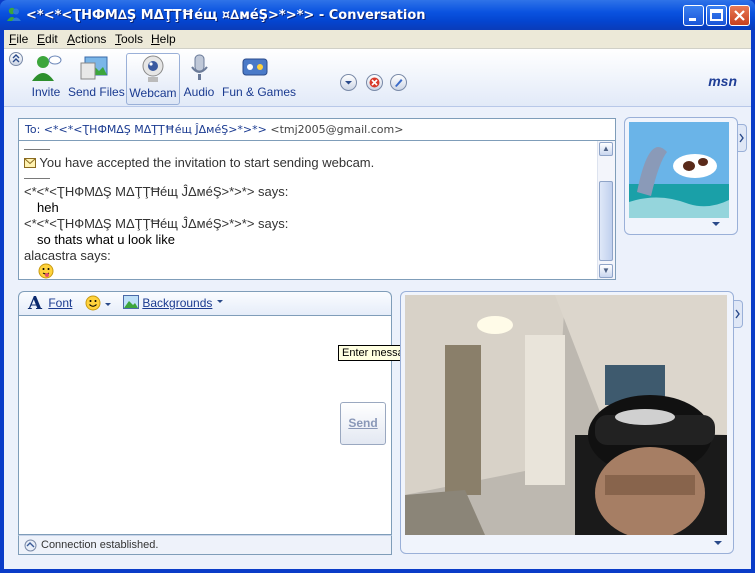 This screenshot has width=755, height=573. I want to click on font-icon: A, so click(35, 303).